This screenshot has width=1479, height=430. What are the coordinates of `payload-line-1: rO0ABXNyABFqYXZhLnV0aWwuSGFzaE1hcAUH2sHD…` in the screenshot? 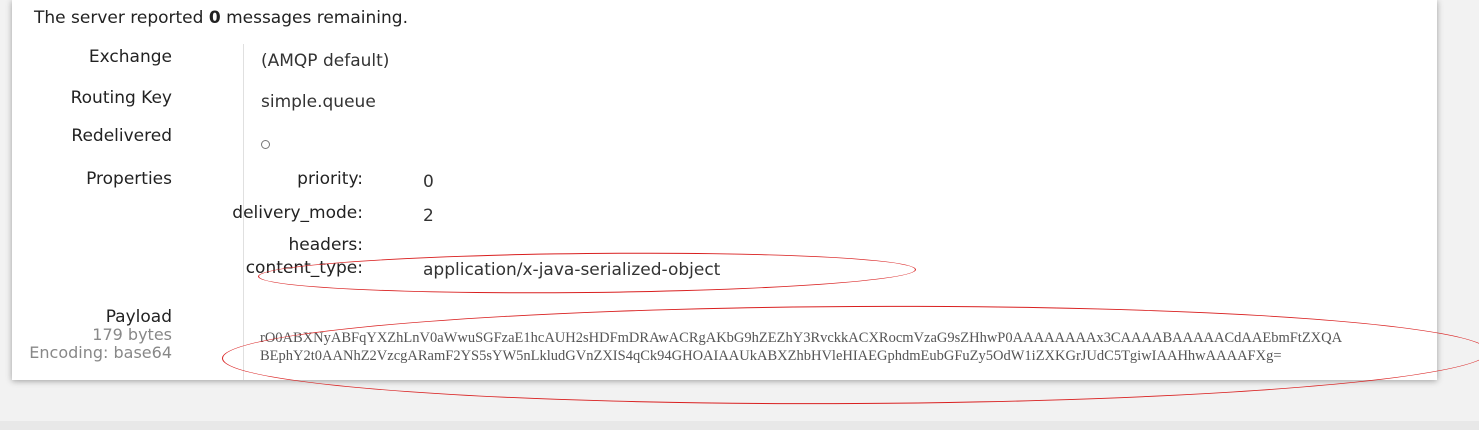 It's located at (801, 338).